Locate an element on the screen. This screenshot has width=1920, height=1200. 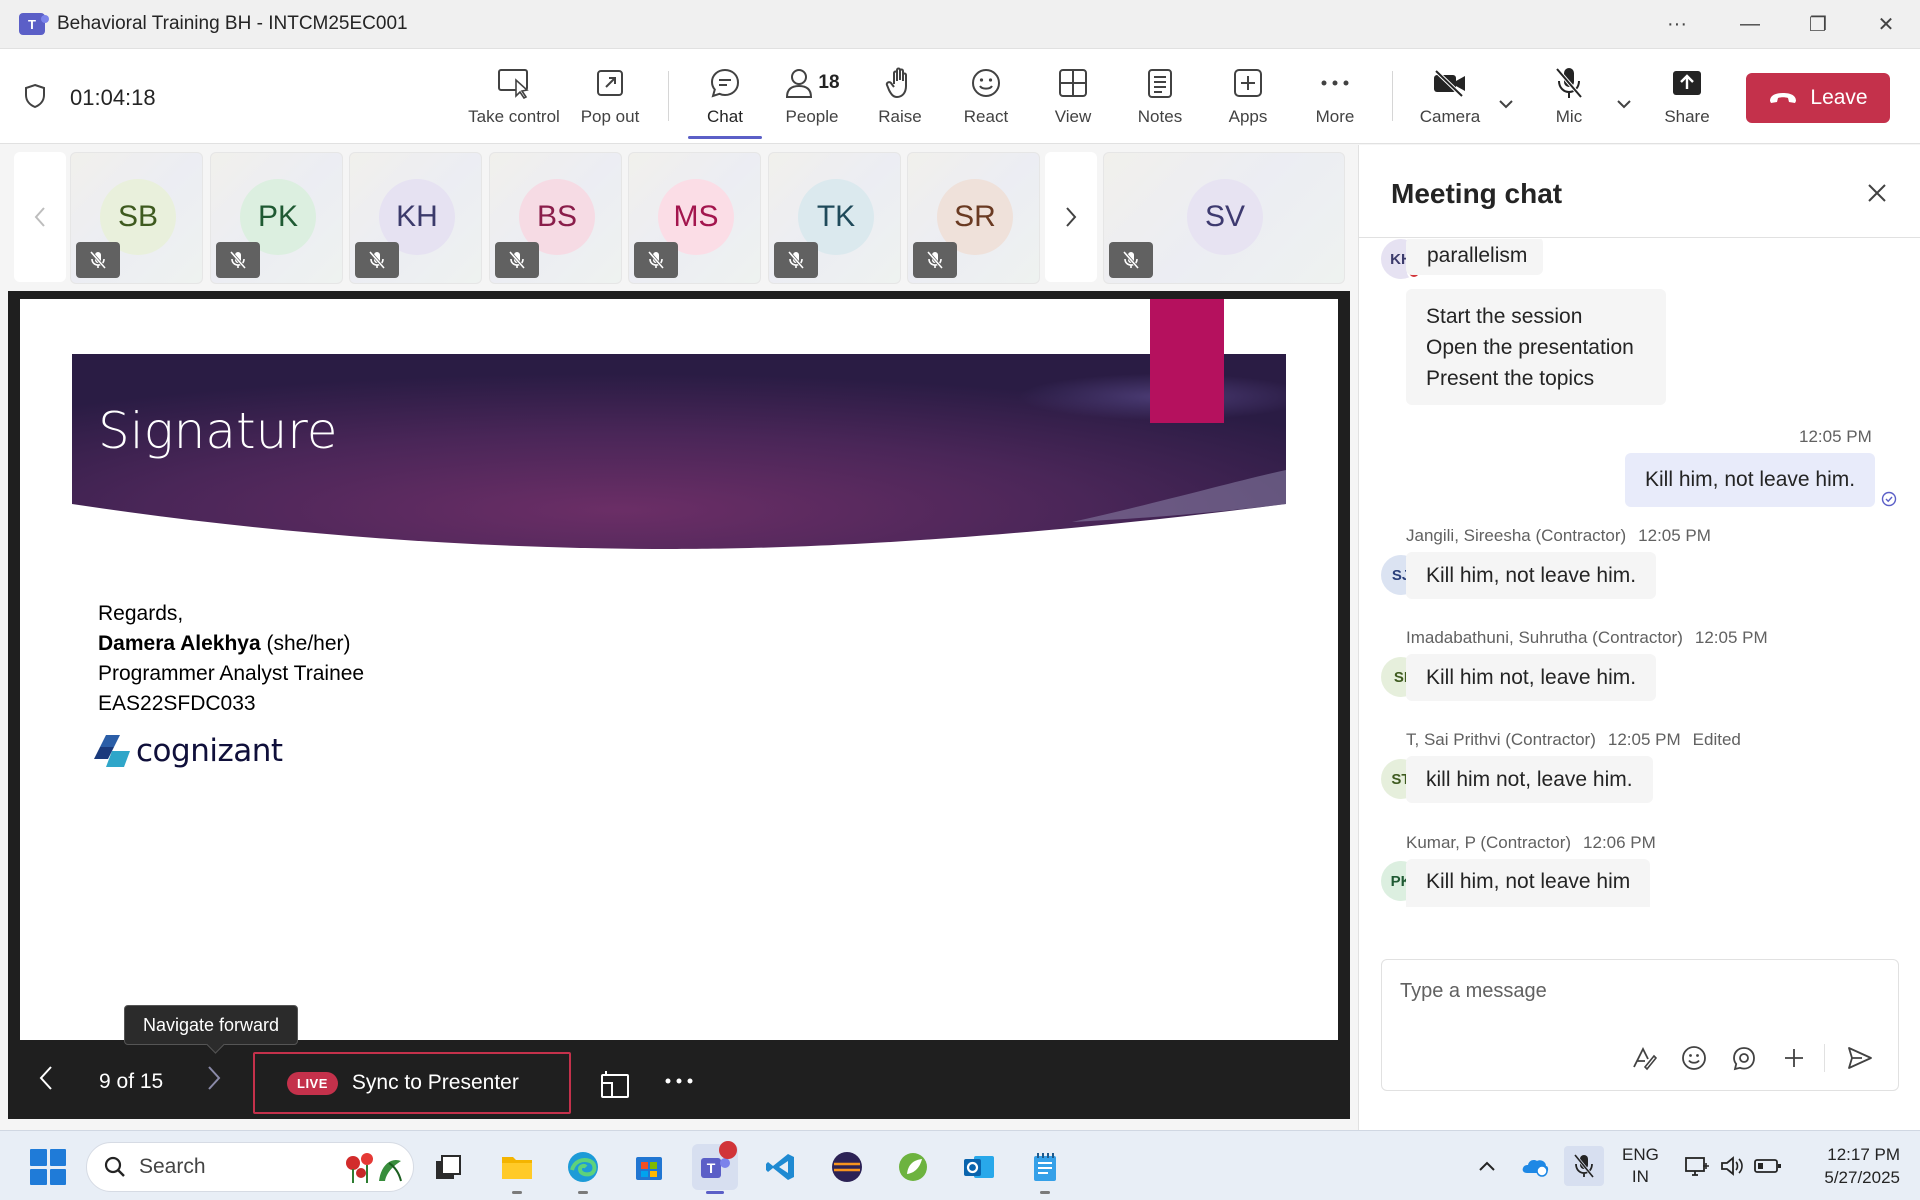
pop-out-button: Pop out is located at coordinates (610, 98).